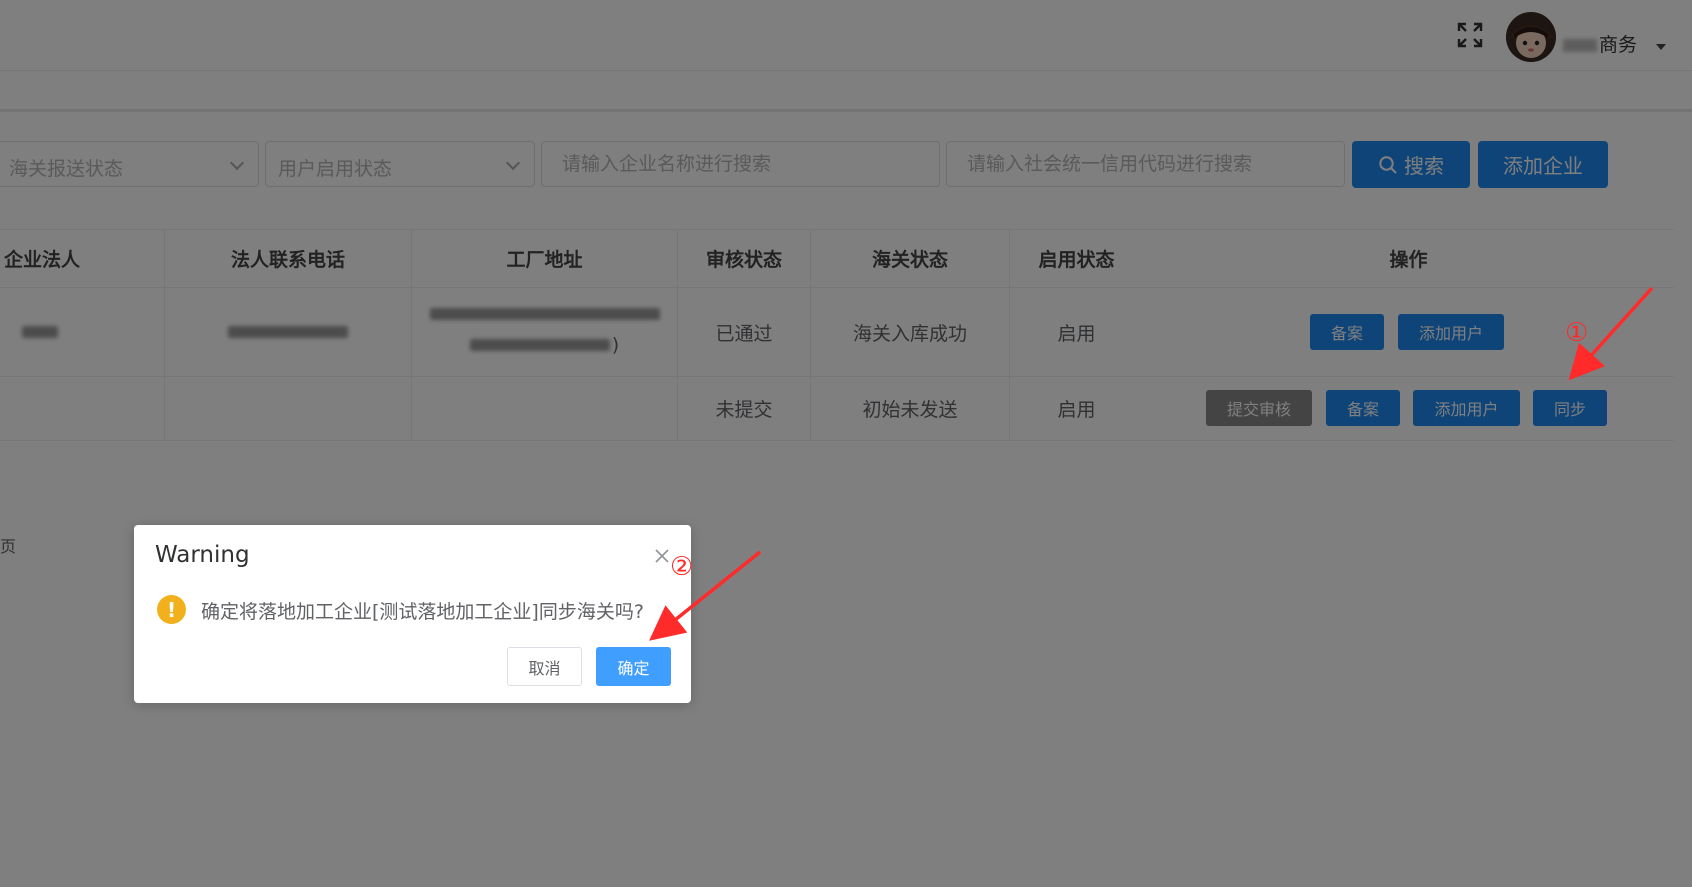 The width and height of the screenshot is (1692, 887). What do you see at coordinates (1577, 333) in the screenshot?
I see `step-1-label: ①` at bounding box center [1577, 333].